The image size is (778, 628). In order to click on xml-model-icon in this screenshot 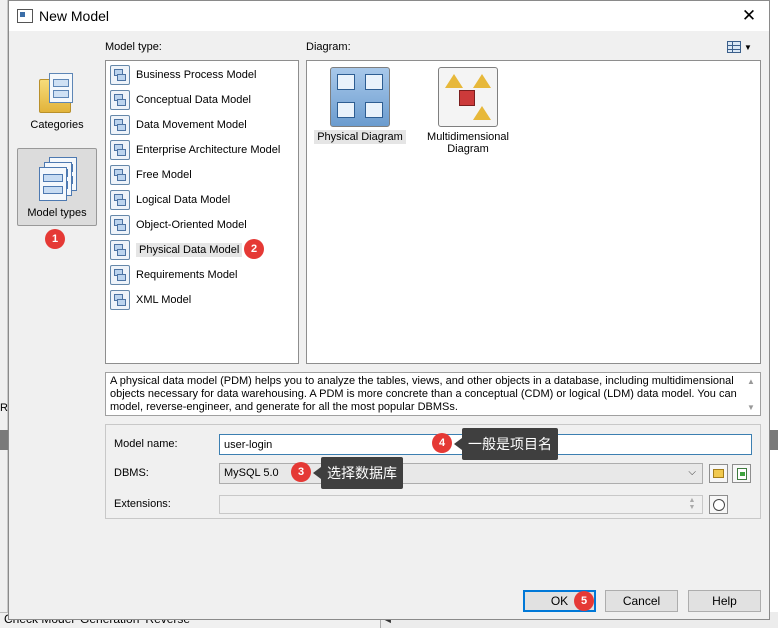, I will do `click(120, 300)`.